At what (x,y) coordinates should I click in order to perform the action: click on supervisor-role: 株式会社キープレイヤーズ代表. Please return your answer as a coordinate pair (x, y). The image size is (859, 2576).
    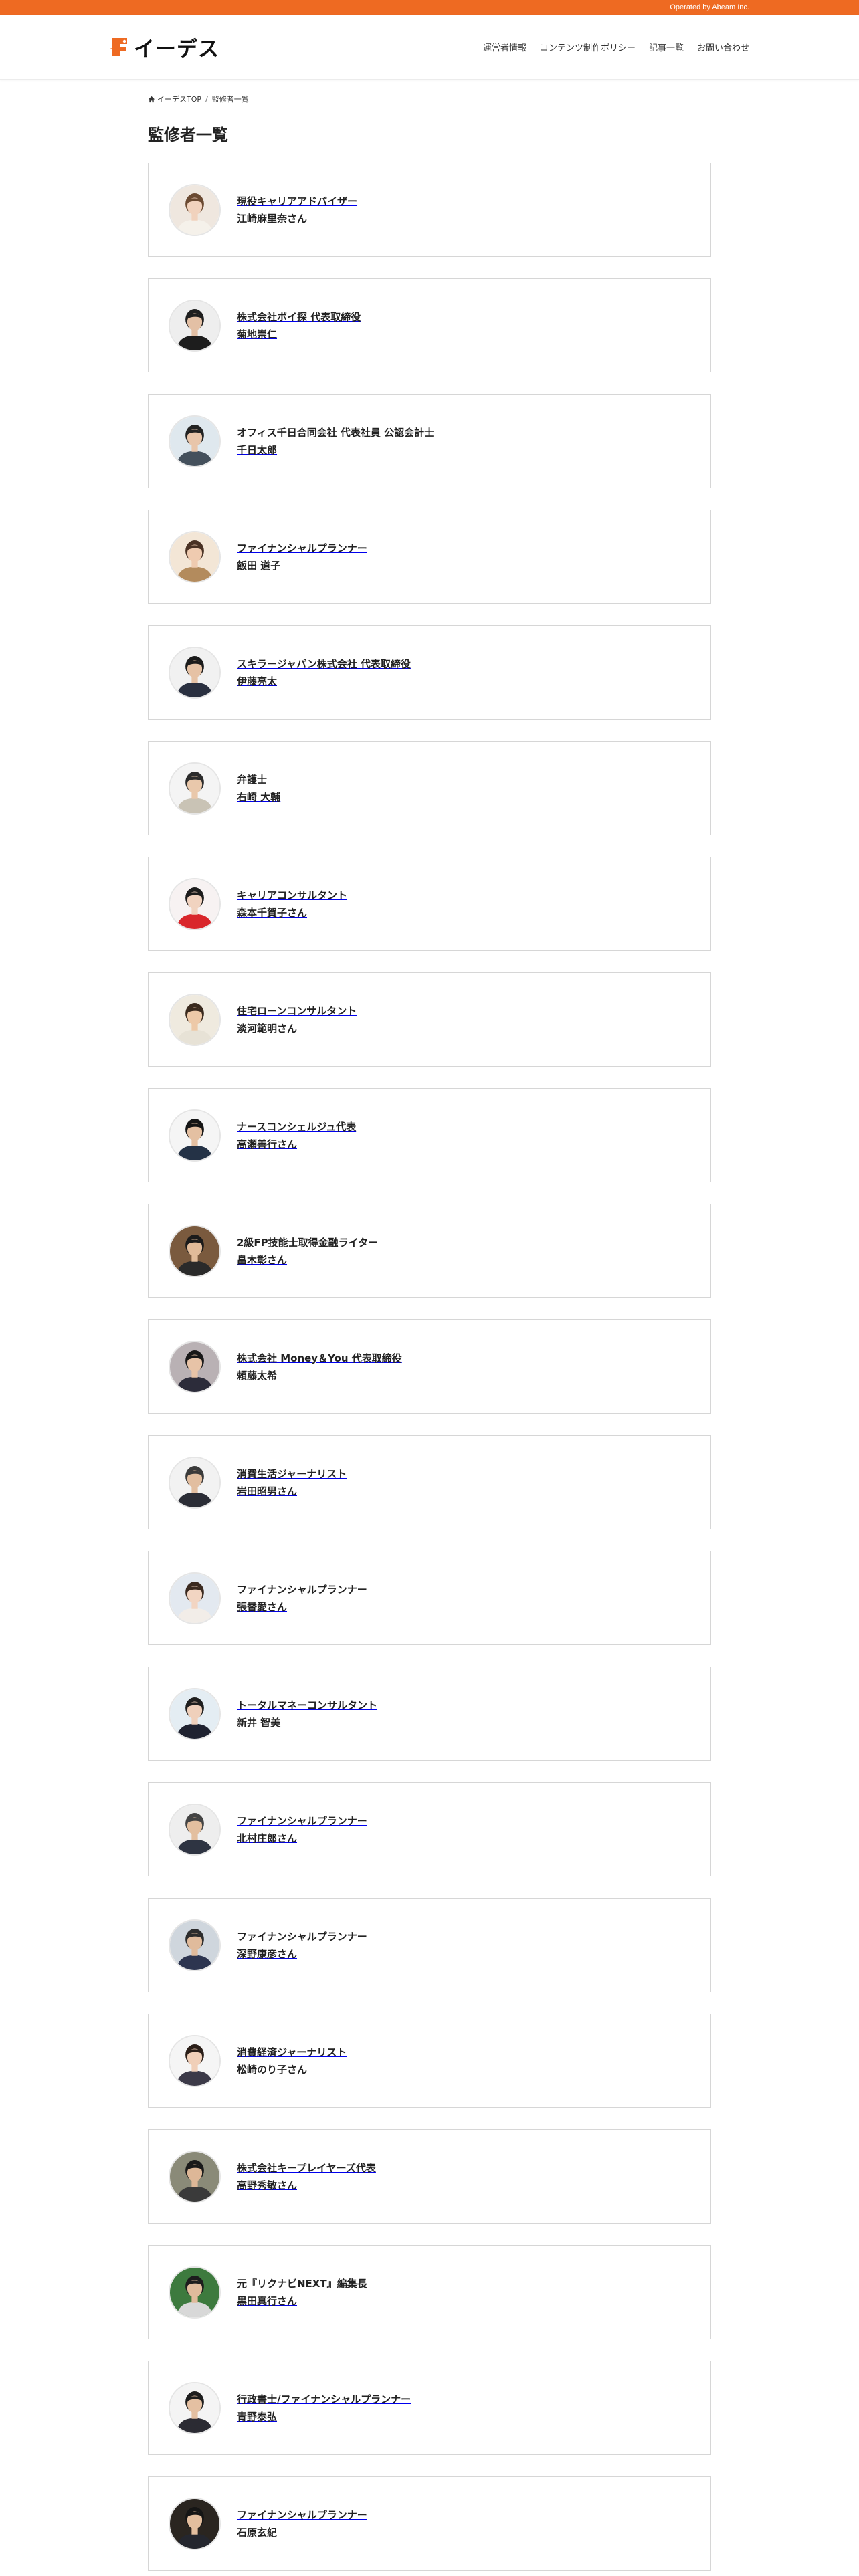
    Looking at the image, I should click on (307, 2168).